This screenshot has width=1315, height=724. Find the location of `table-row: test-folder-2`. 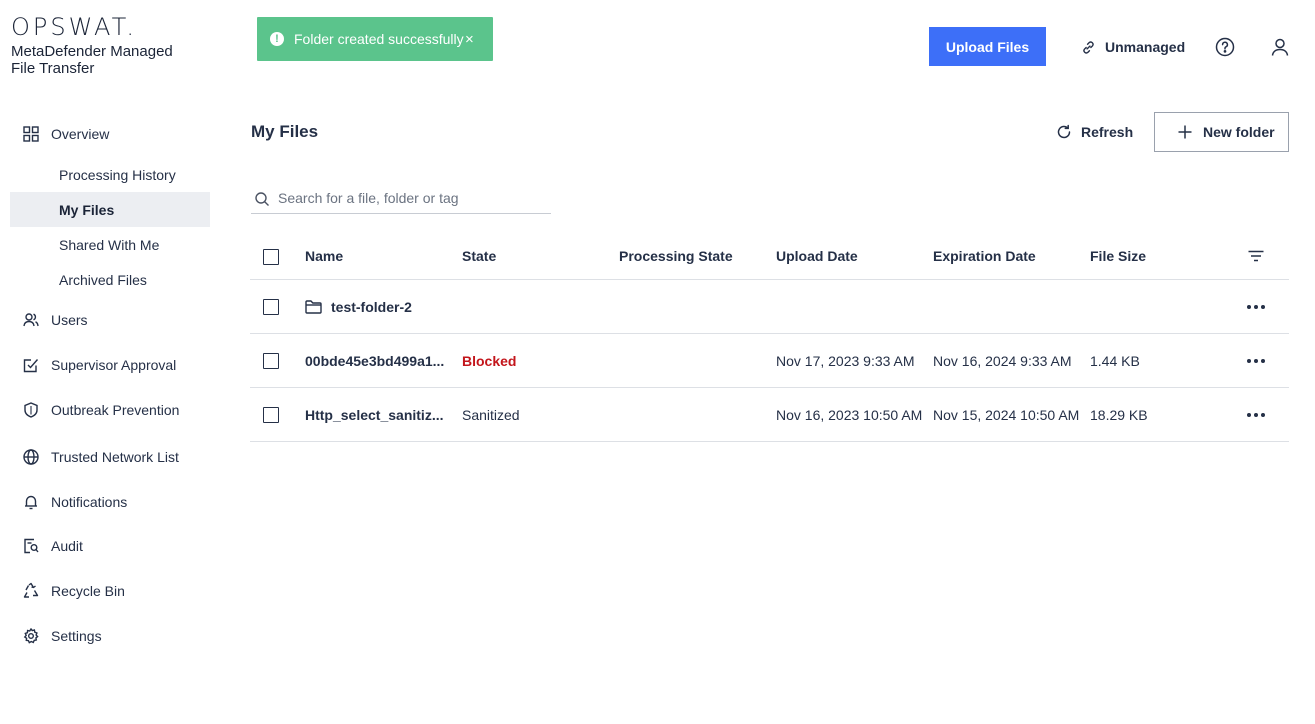

table-row: test-folder-2 is located at coordinates (769, 307).